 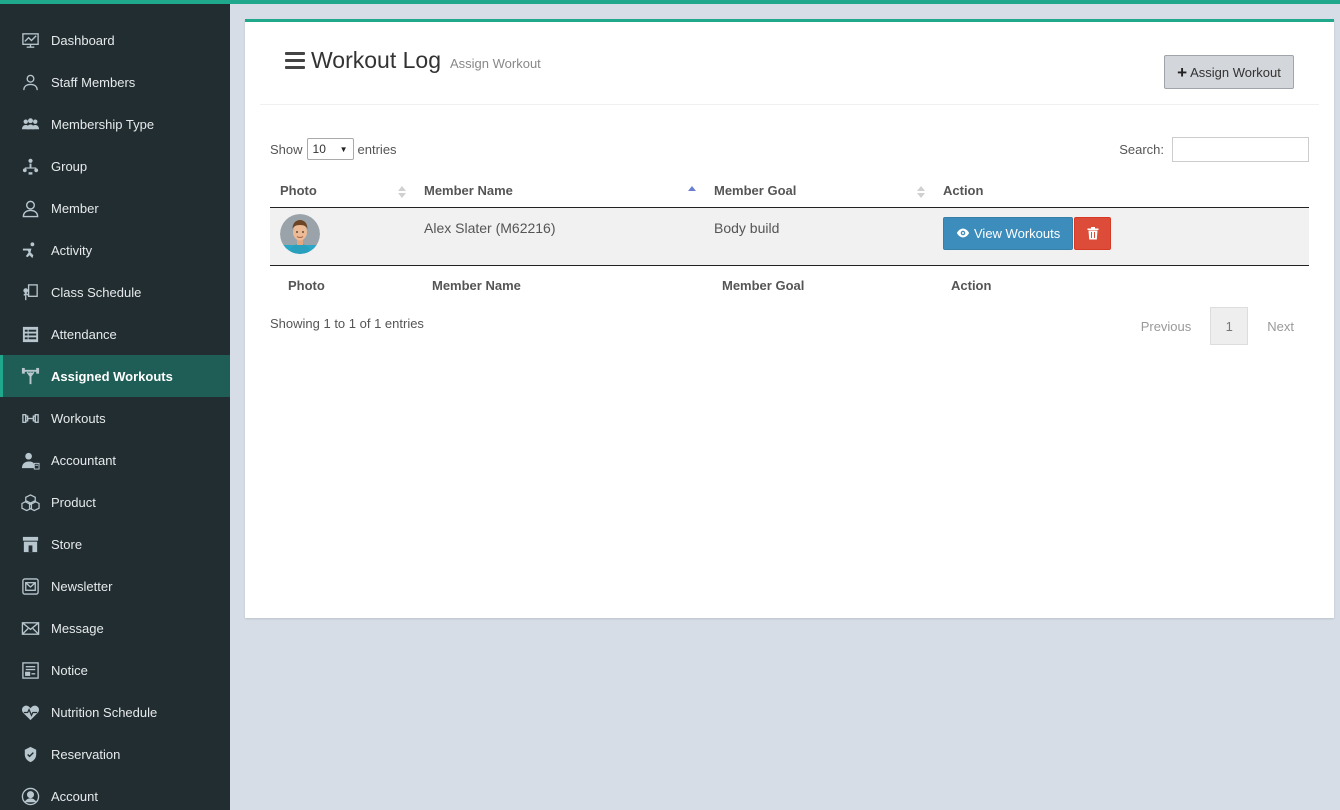 What do you see at coordinates (103, 124) in the screenshot?
I see `sidebar-item-label: Membership Type` at bounding box center [103, 124].